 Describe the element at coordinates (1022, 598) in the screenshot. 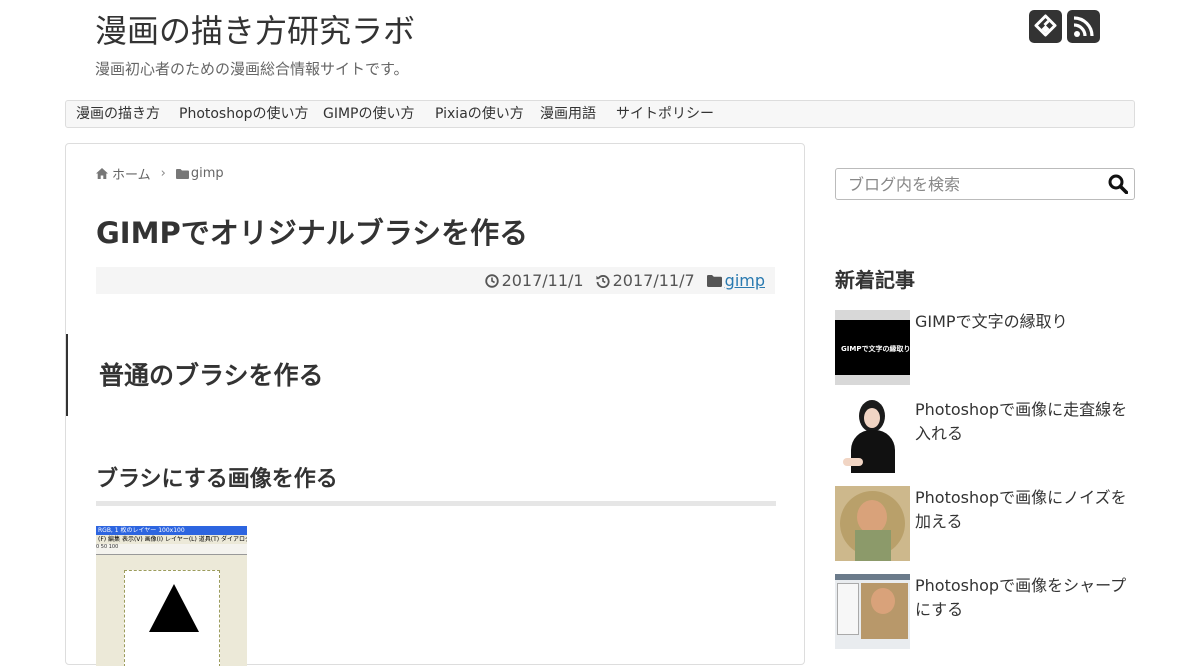

I see `post-title: Photoshopで画像をシャープにする` at that location.